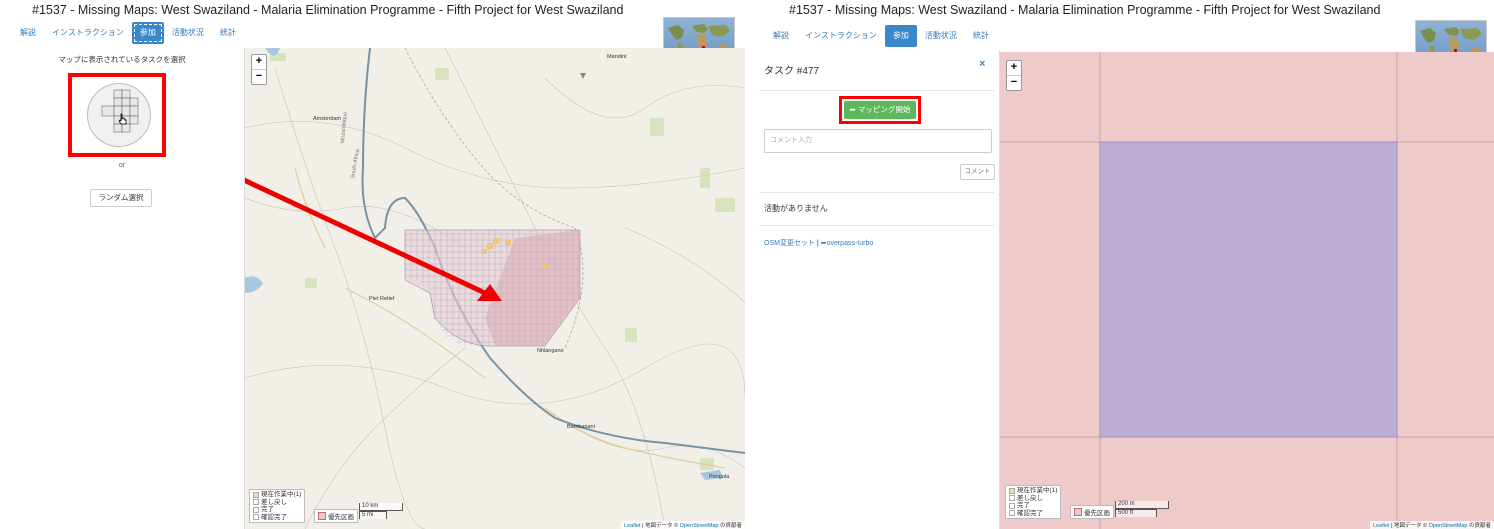  I want to click on scale-metric: 10 km, so click(381, 507).